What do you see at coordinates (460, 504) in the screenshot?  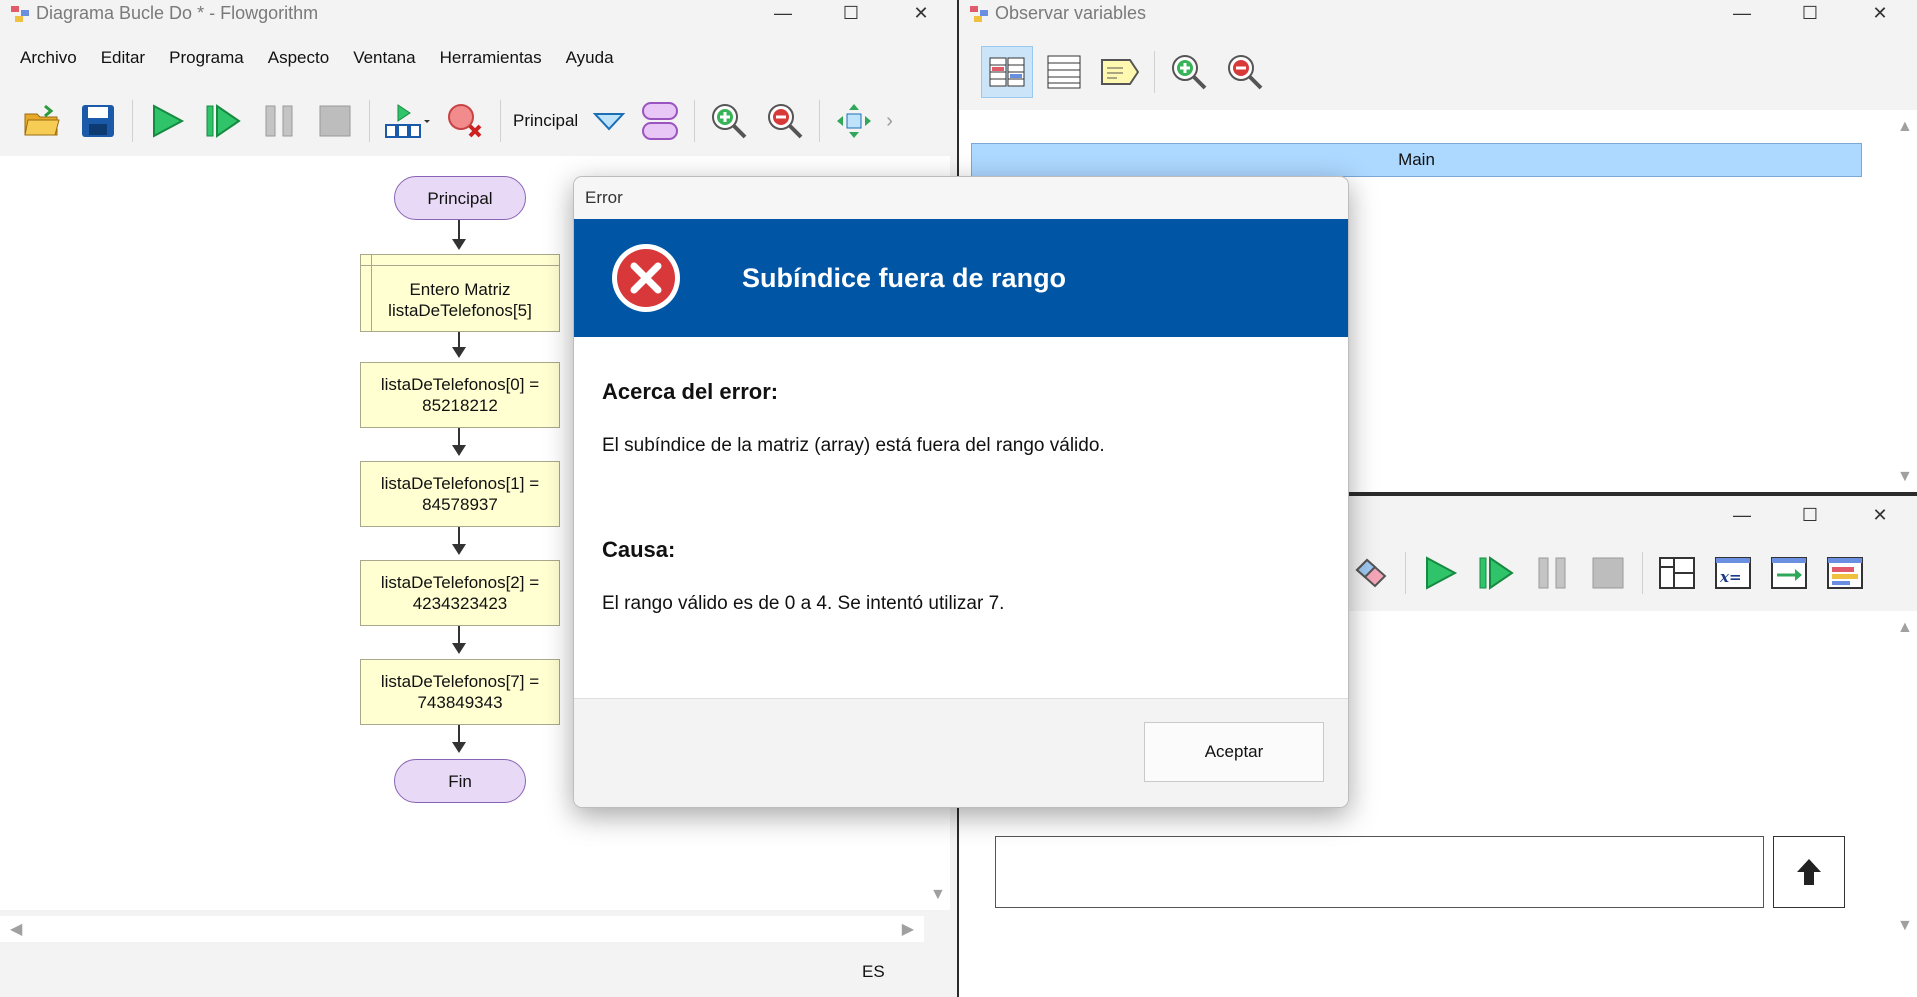 I see `assign-1-line-2: 84578937` at bounding box center [460, 504].